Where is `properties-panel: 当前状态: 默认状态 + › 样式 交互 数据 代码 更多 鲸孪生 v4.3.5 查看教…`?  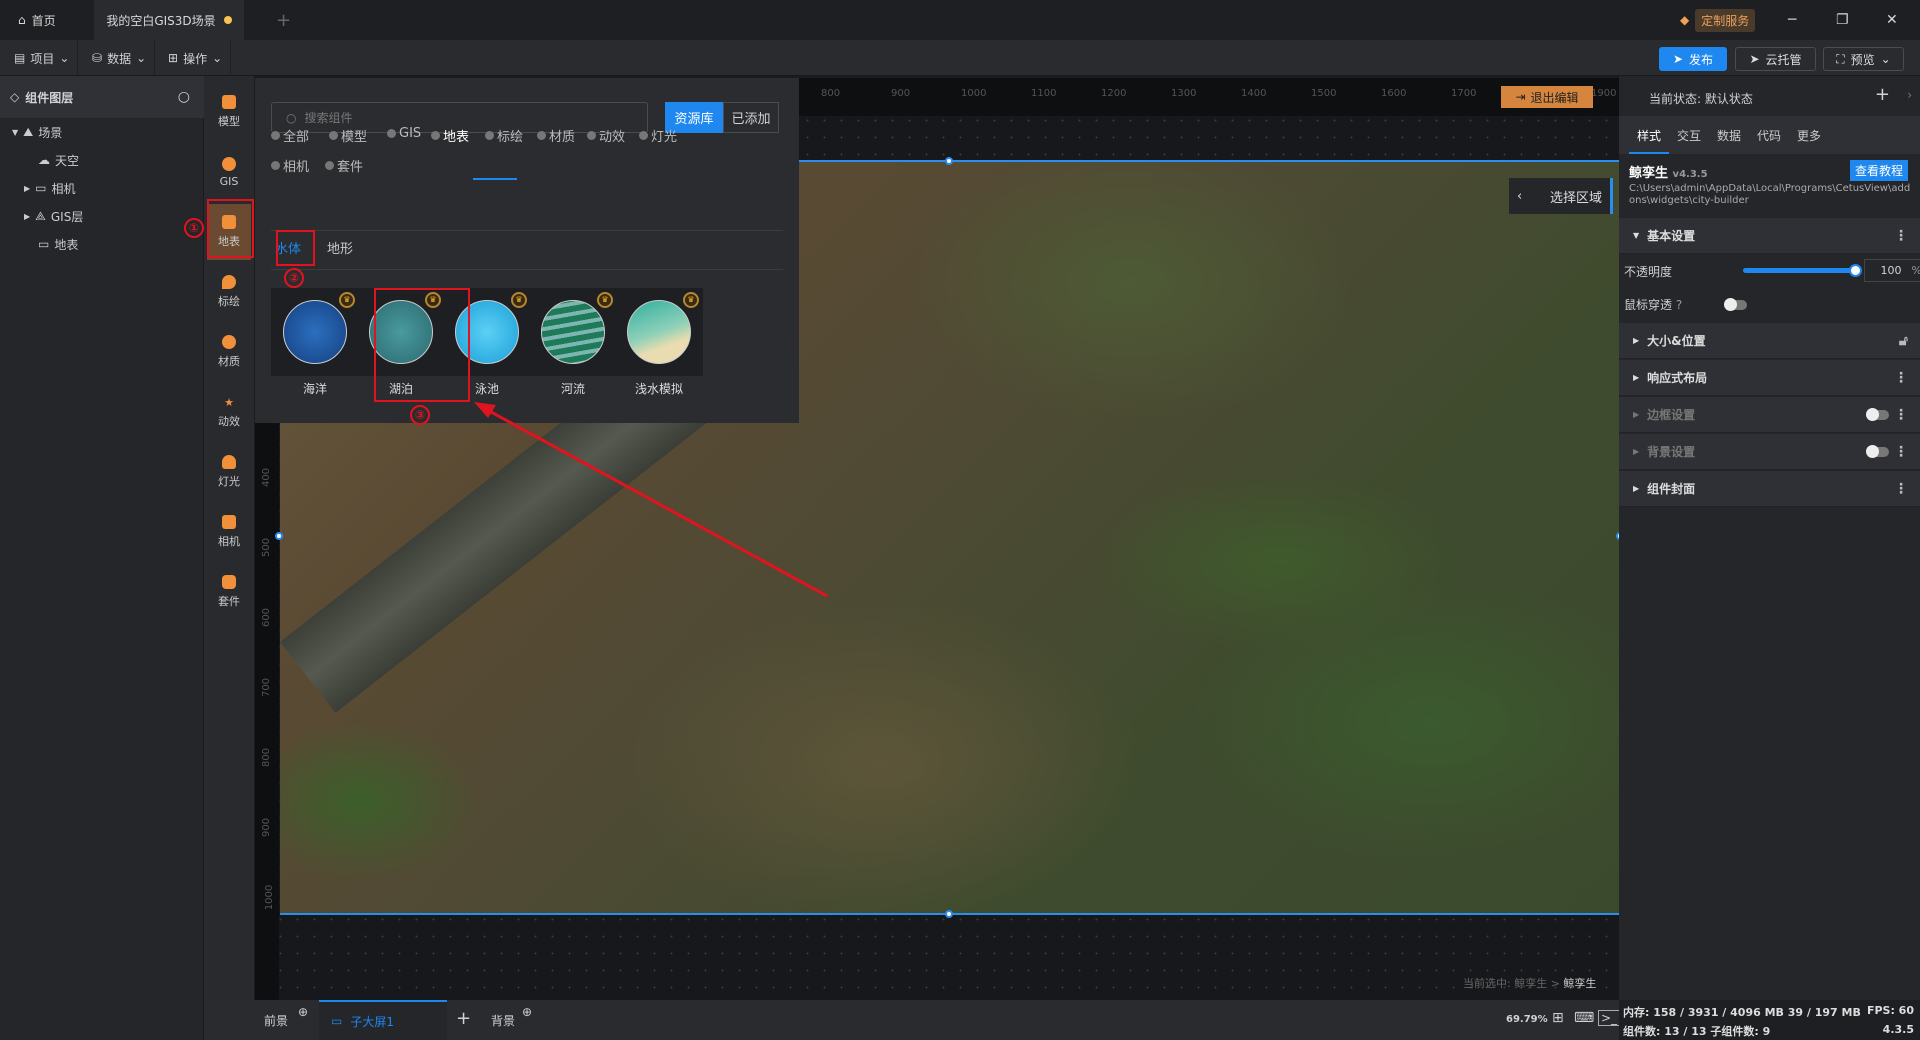 properties-panel: 当前状态: 默认状态 + › 样式 交互 数据 代码 更多 鲸孪生 v4.3.5 查看教… is located at coordinates (1769, 538).